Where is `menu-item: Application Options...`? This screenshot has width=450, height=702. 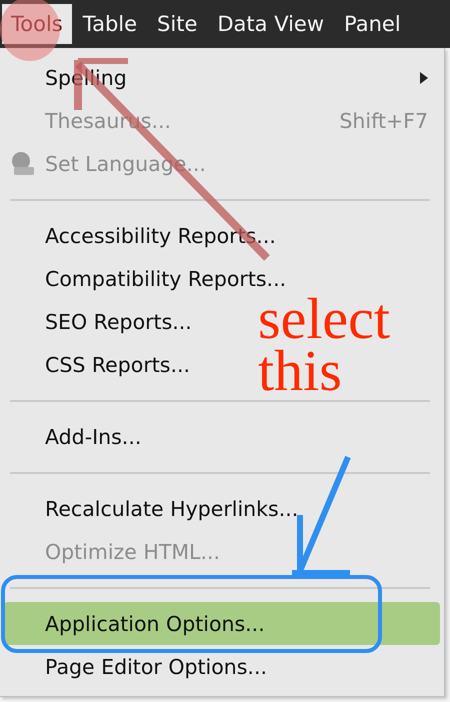 menu-item: Application Options... is located at coordinates (155, 624).